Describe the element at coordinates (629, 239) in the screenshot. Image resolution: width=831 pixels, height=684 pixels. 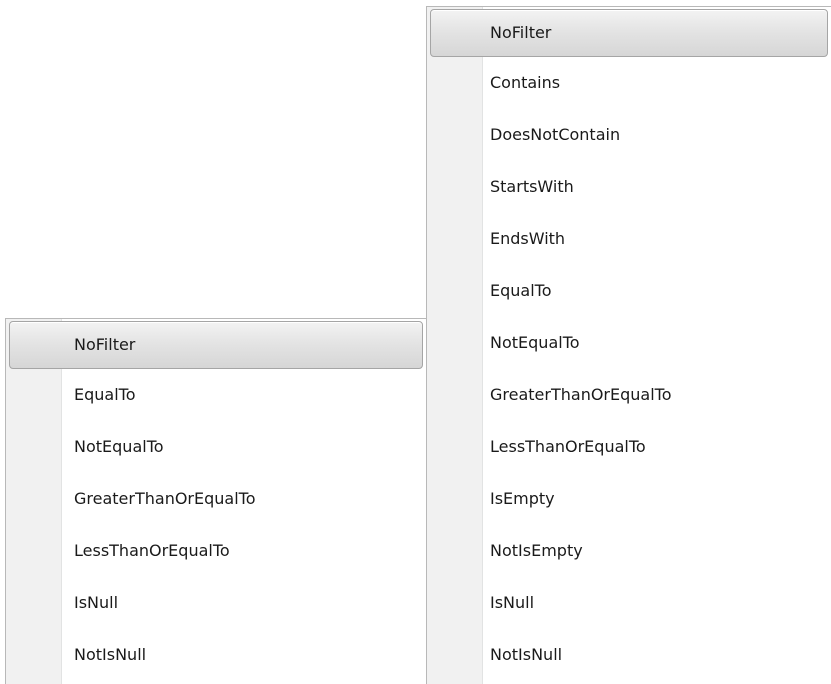
I see `menu-item-endswith: EndsWith` at that location.